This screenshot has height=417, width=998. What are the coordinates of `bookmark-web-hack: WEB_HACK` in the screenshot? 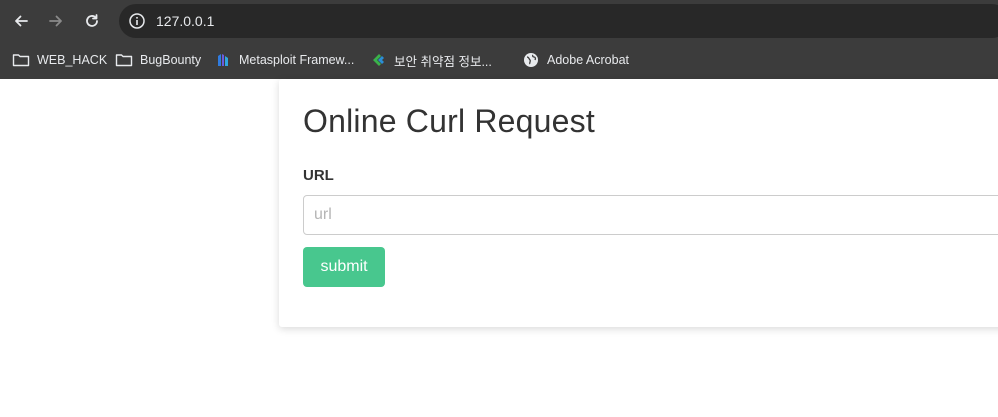 It's located at (59, 60).